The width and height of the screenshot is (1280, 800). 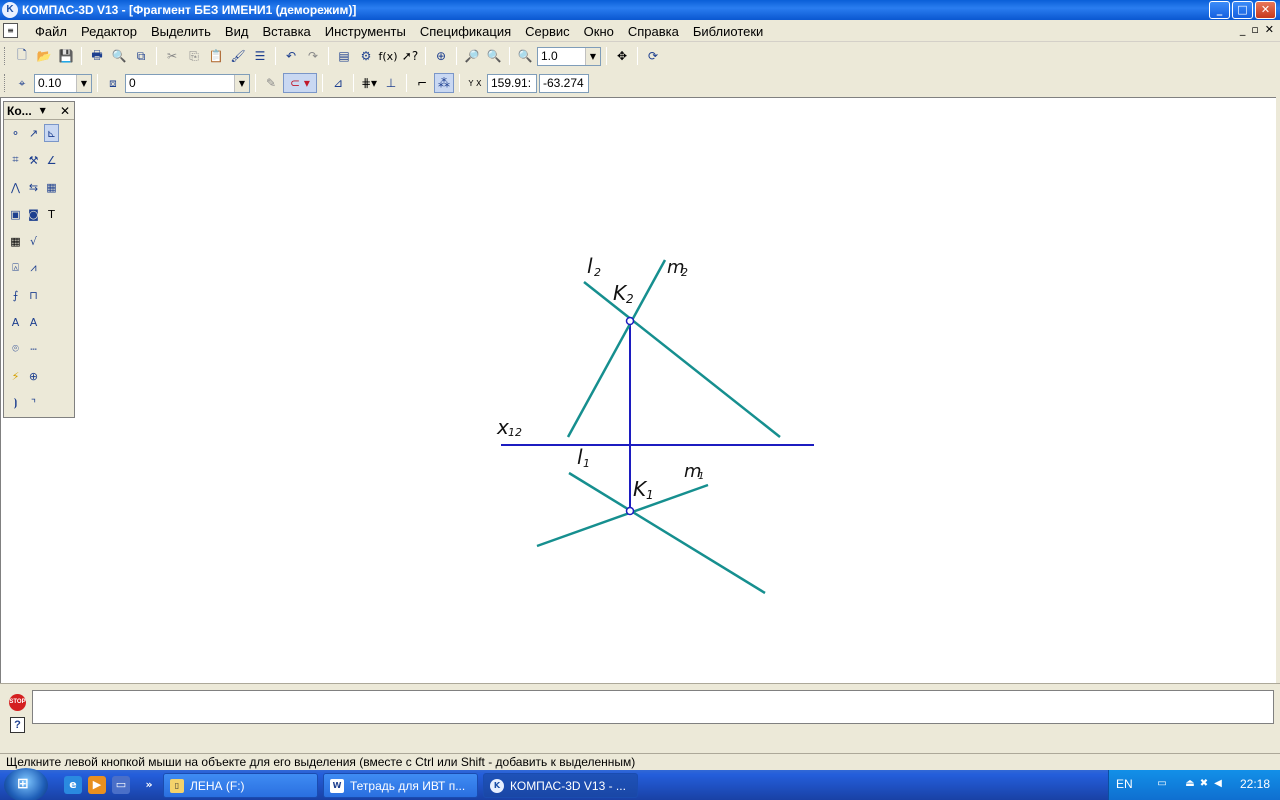 What do you see at coordinates (338, 83) in the screenshot?
I see `local-cs-icon: ⊿` at bounding box center [338, 83].